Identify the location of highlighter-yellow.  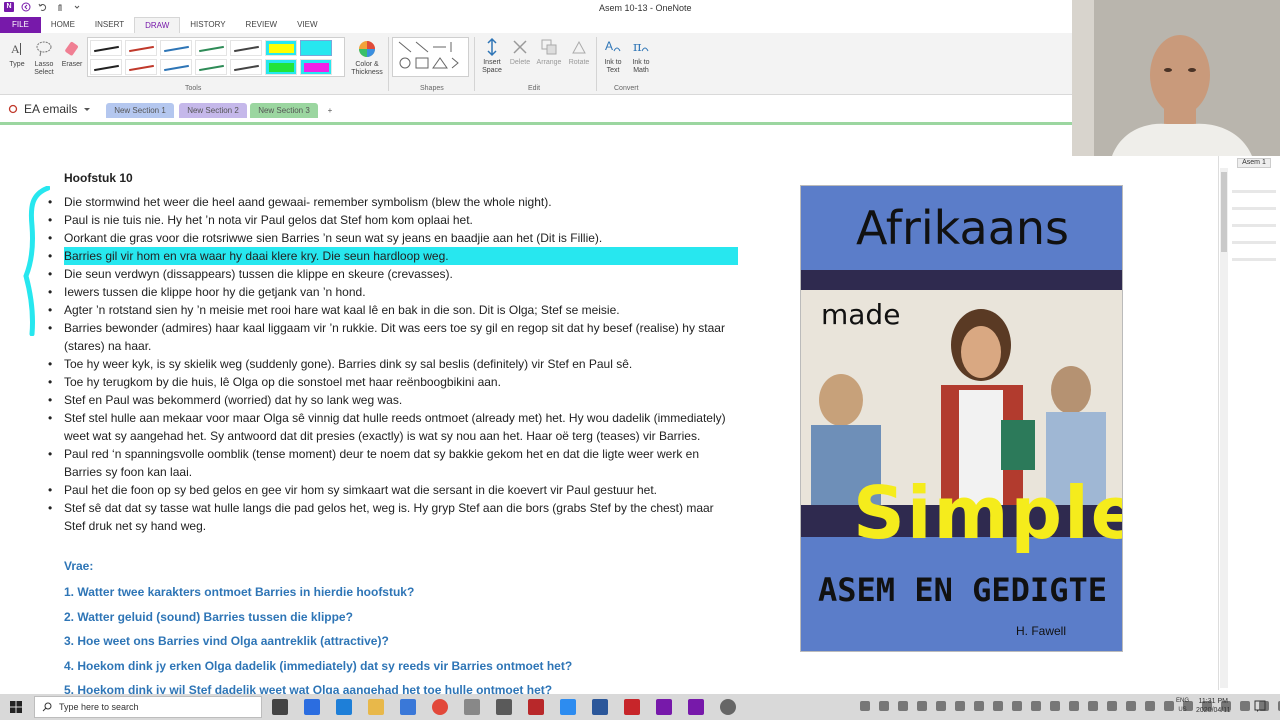
(281, 48).